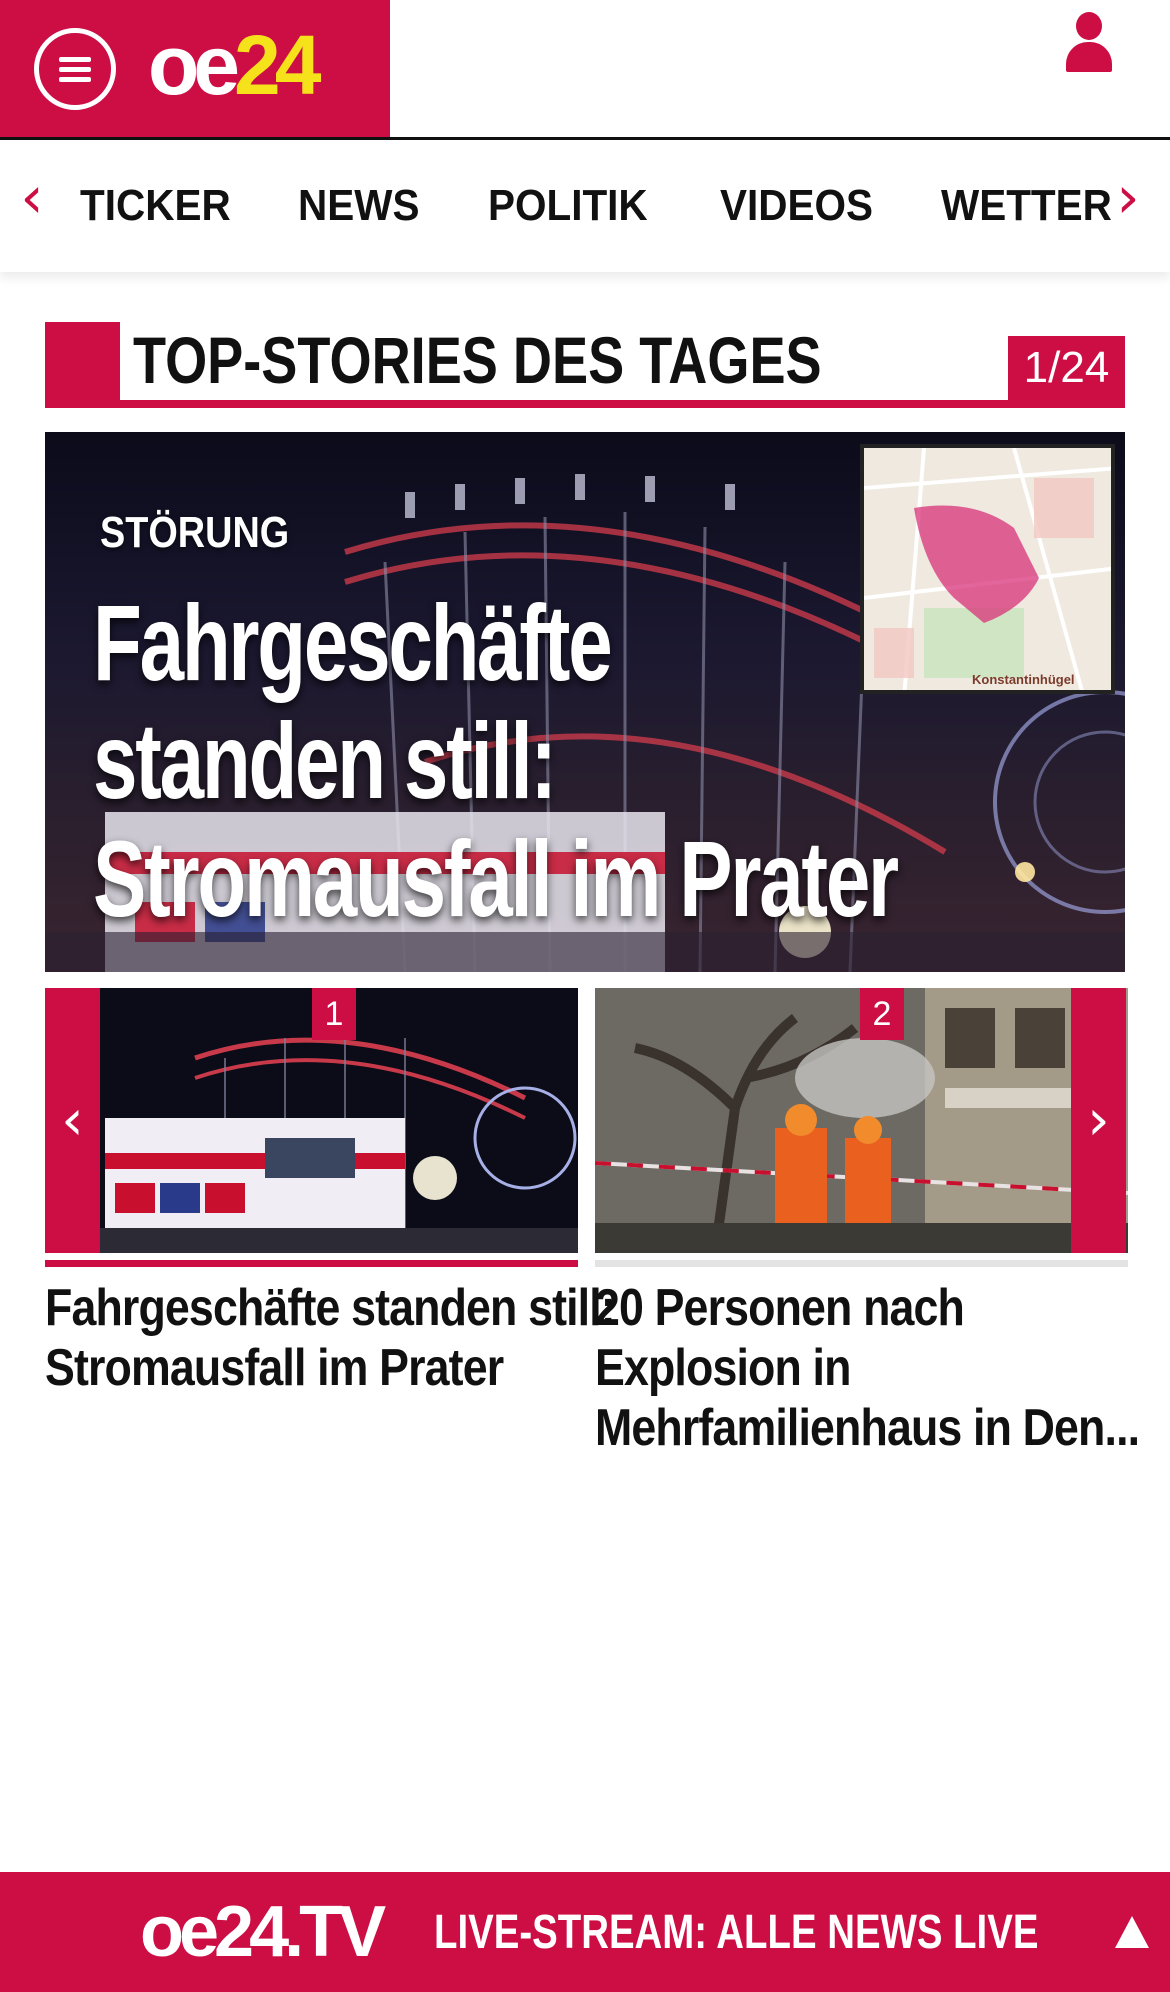  Describe the element at coordinates (1026, 206) in the screenshot. I see `nav-item-wetter: WETTER` at that location.